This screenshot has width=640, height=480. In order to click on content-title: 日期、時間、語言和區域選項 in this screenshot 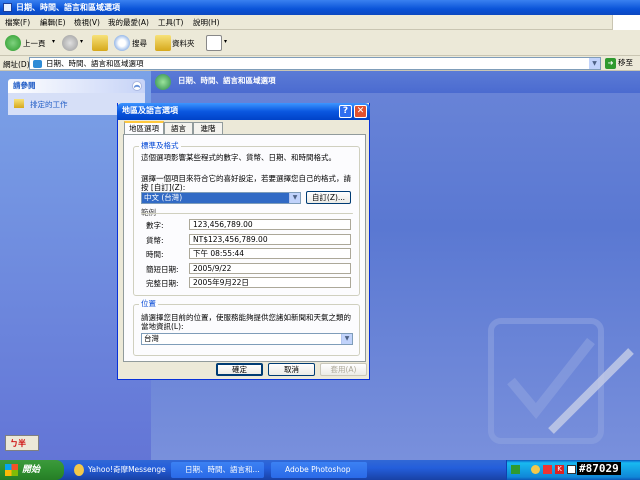, I will do `click(227, 80)`.